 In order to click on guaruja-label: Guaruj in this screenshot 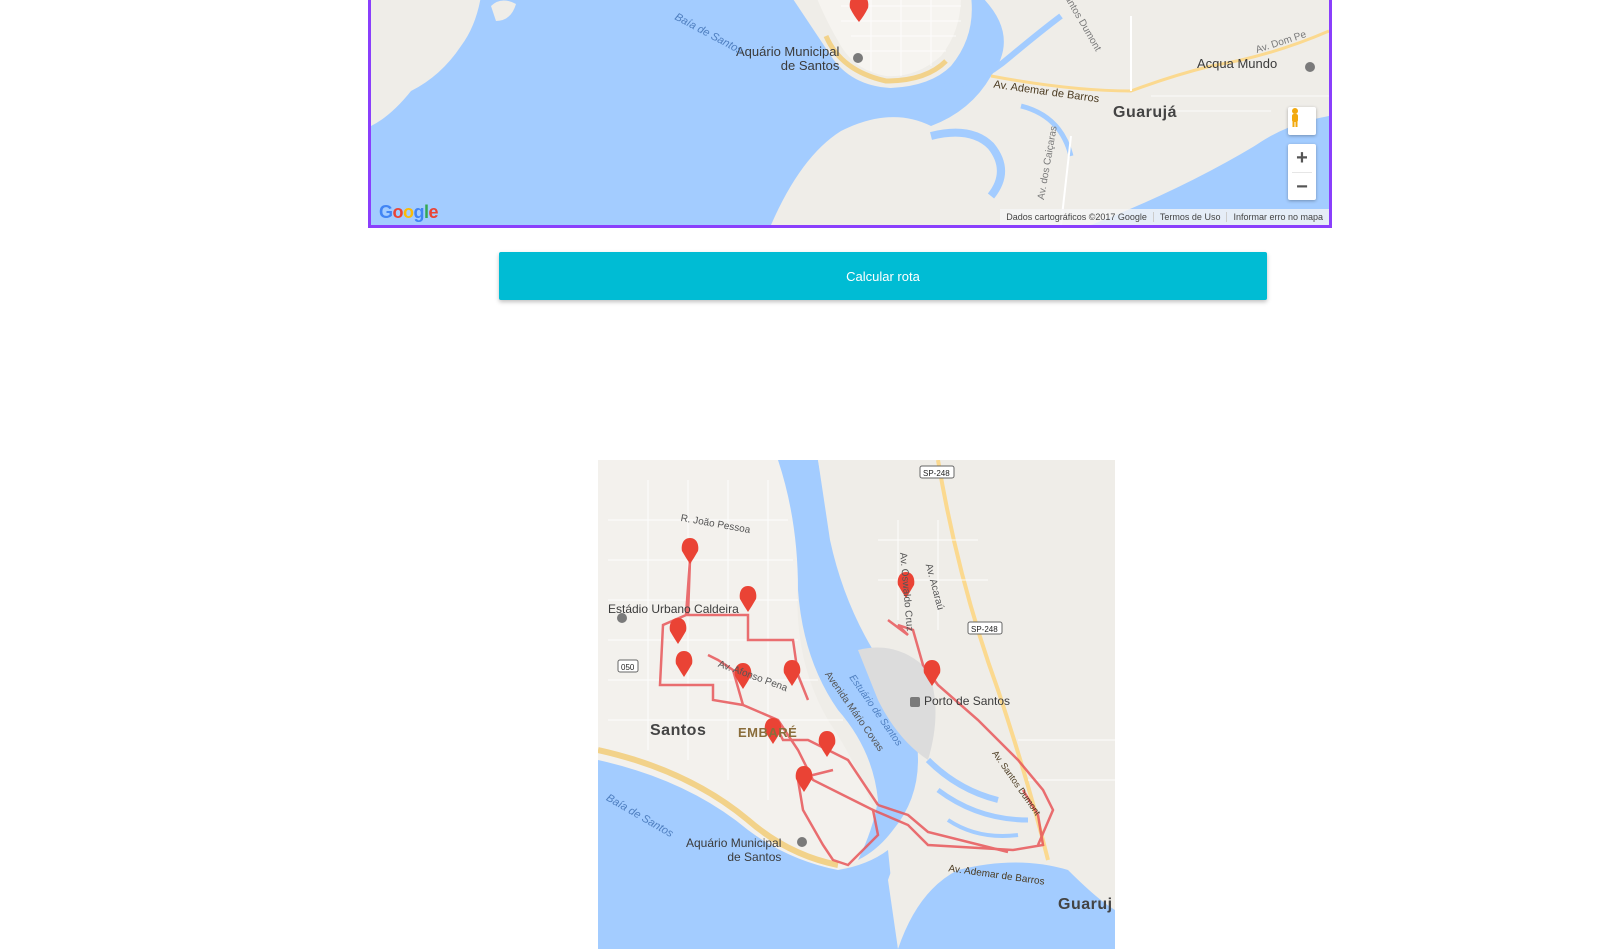, I will do `click(1085, 904)`.